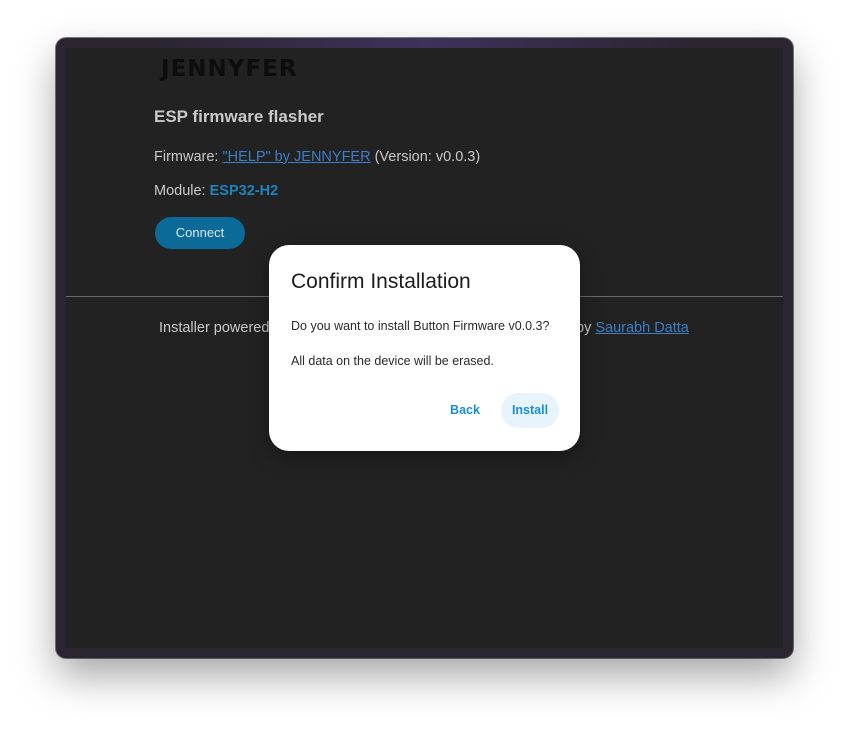 This screenshot has height=732, width=849. I want to click on back-button: Back, so click(465, 410).